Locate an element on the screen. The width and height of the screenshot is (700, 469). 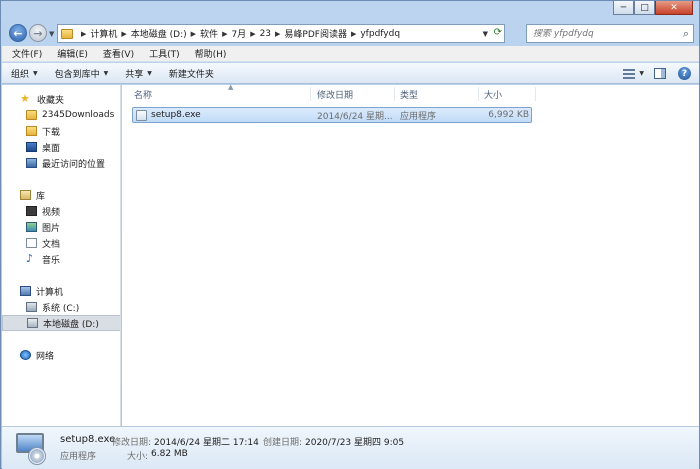
sidebar-item-recent-places: 最近访问的位置 is located at coordinates (61, 163).